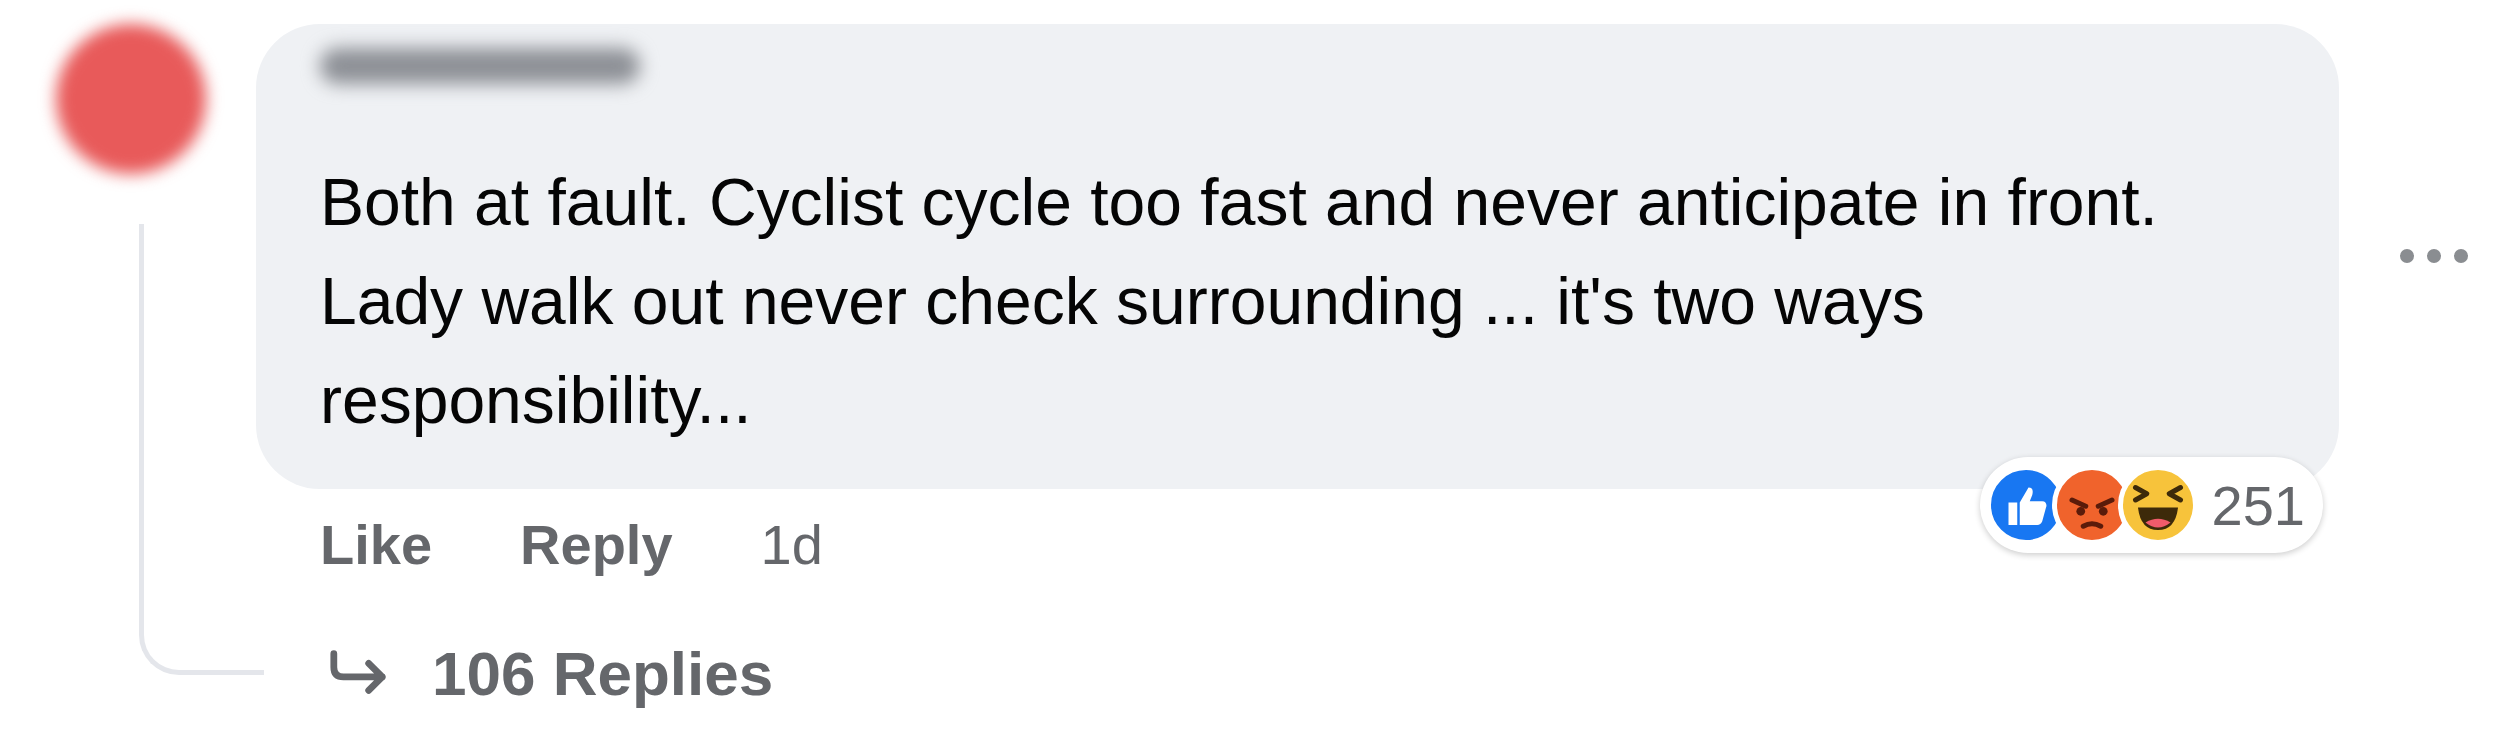 This screenshot has height=752, width=2512. Describe the element at coordinates (596, 545) in the screenshot. I see `action-link: Reply` at that location.